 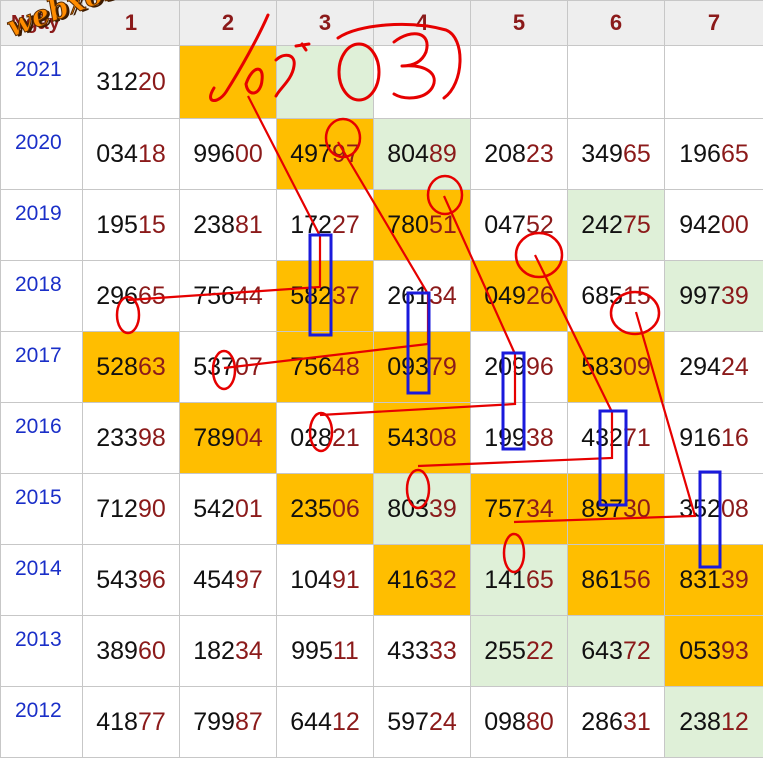 What do you see at coordinates (408, 225) in the screenshot?
I see `result-lead-digits: 780` at bounding box center [408, 225].